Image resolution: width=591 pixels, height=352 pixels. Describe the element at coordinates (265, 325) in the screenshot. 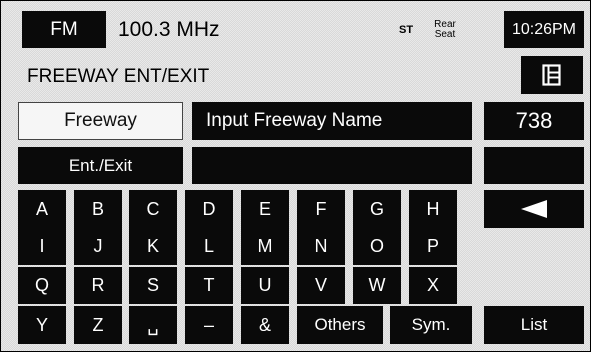

I see `key-ampersand: &` at that location.